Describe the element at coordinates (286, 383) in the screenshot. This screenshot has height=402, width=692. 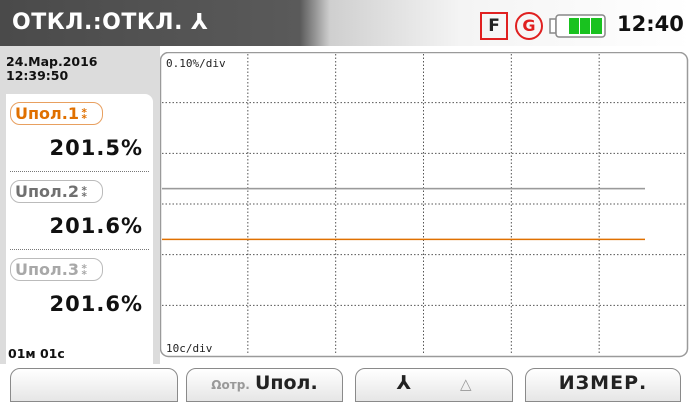
I see `f2-main-label: Uпол.` at that location.